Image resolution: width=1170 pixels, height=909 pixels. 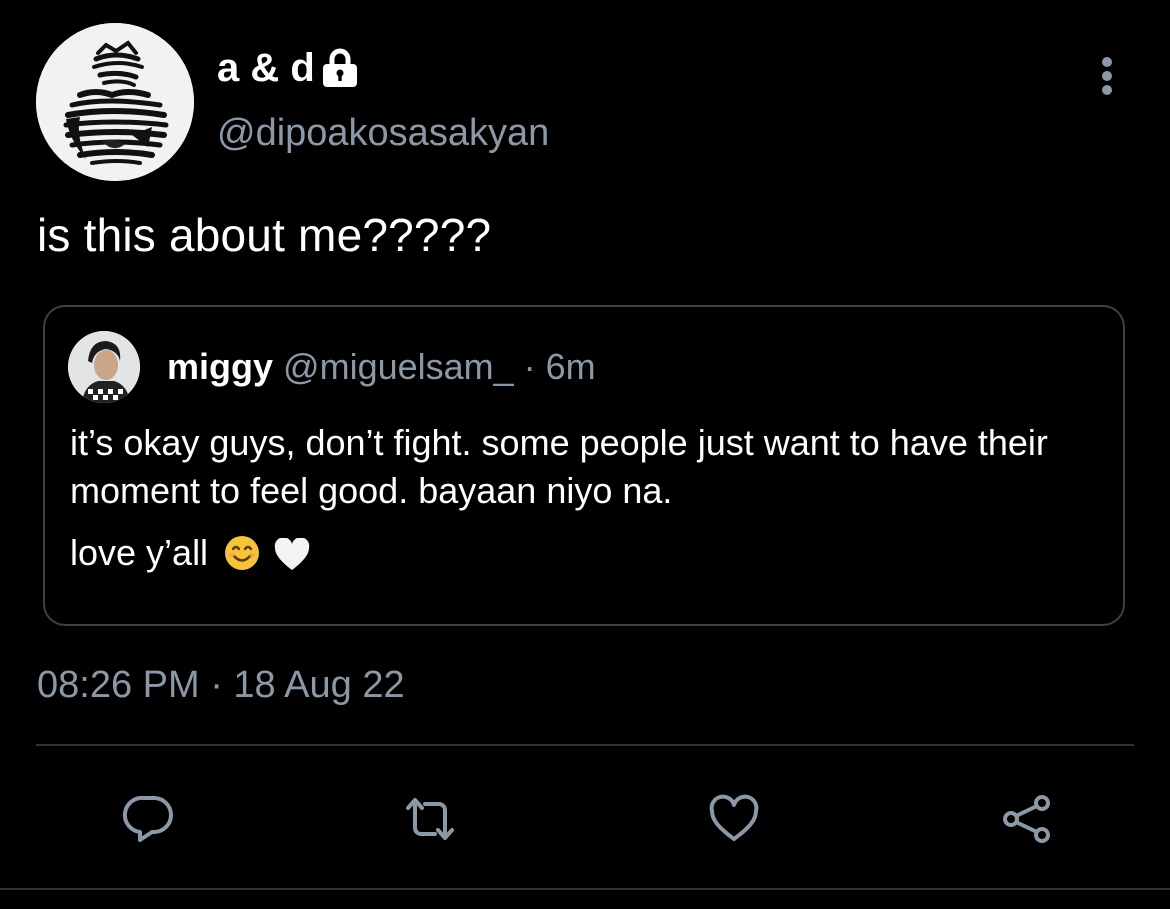 What do you see at coordinates (266, 68) in the screenshot?
I see `author-display-name: a & d` at bounding box center [266, 68].